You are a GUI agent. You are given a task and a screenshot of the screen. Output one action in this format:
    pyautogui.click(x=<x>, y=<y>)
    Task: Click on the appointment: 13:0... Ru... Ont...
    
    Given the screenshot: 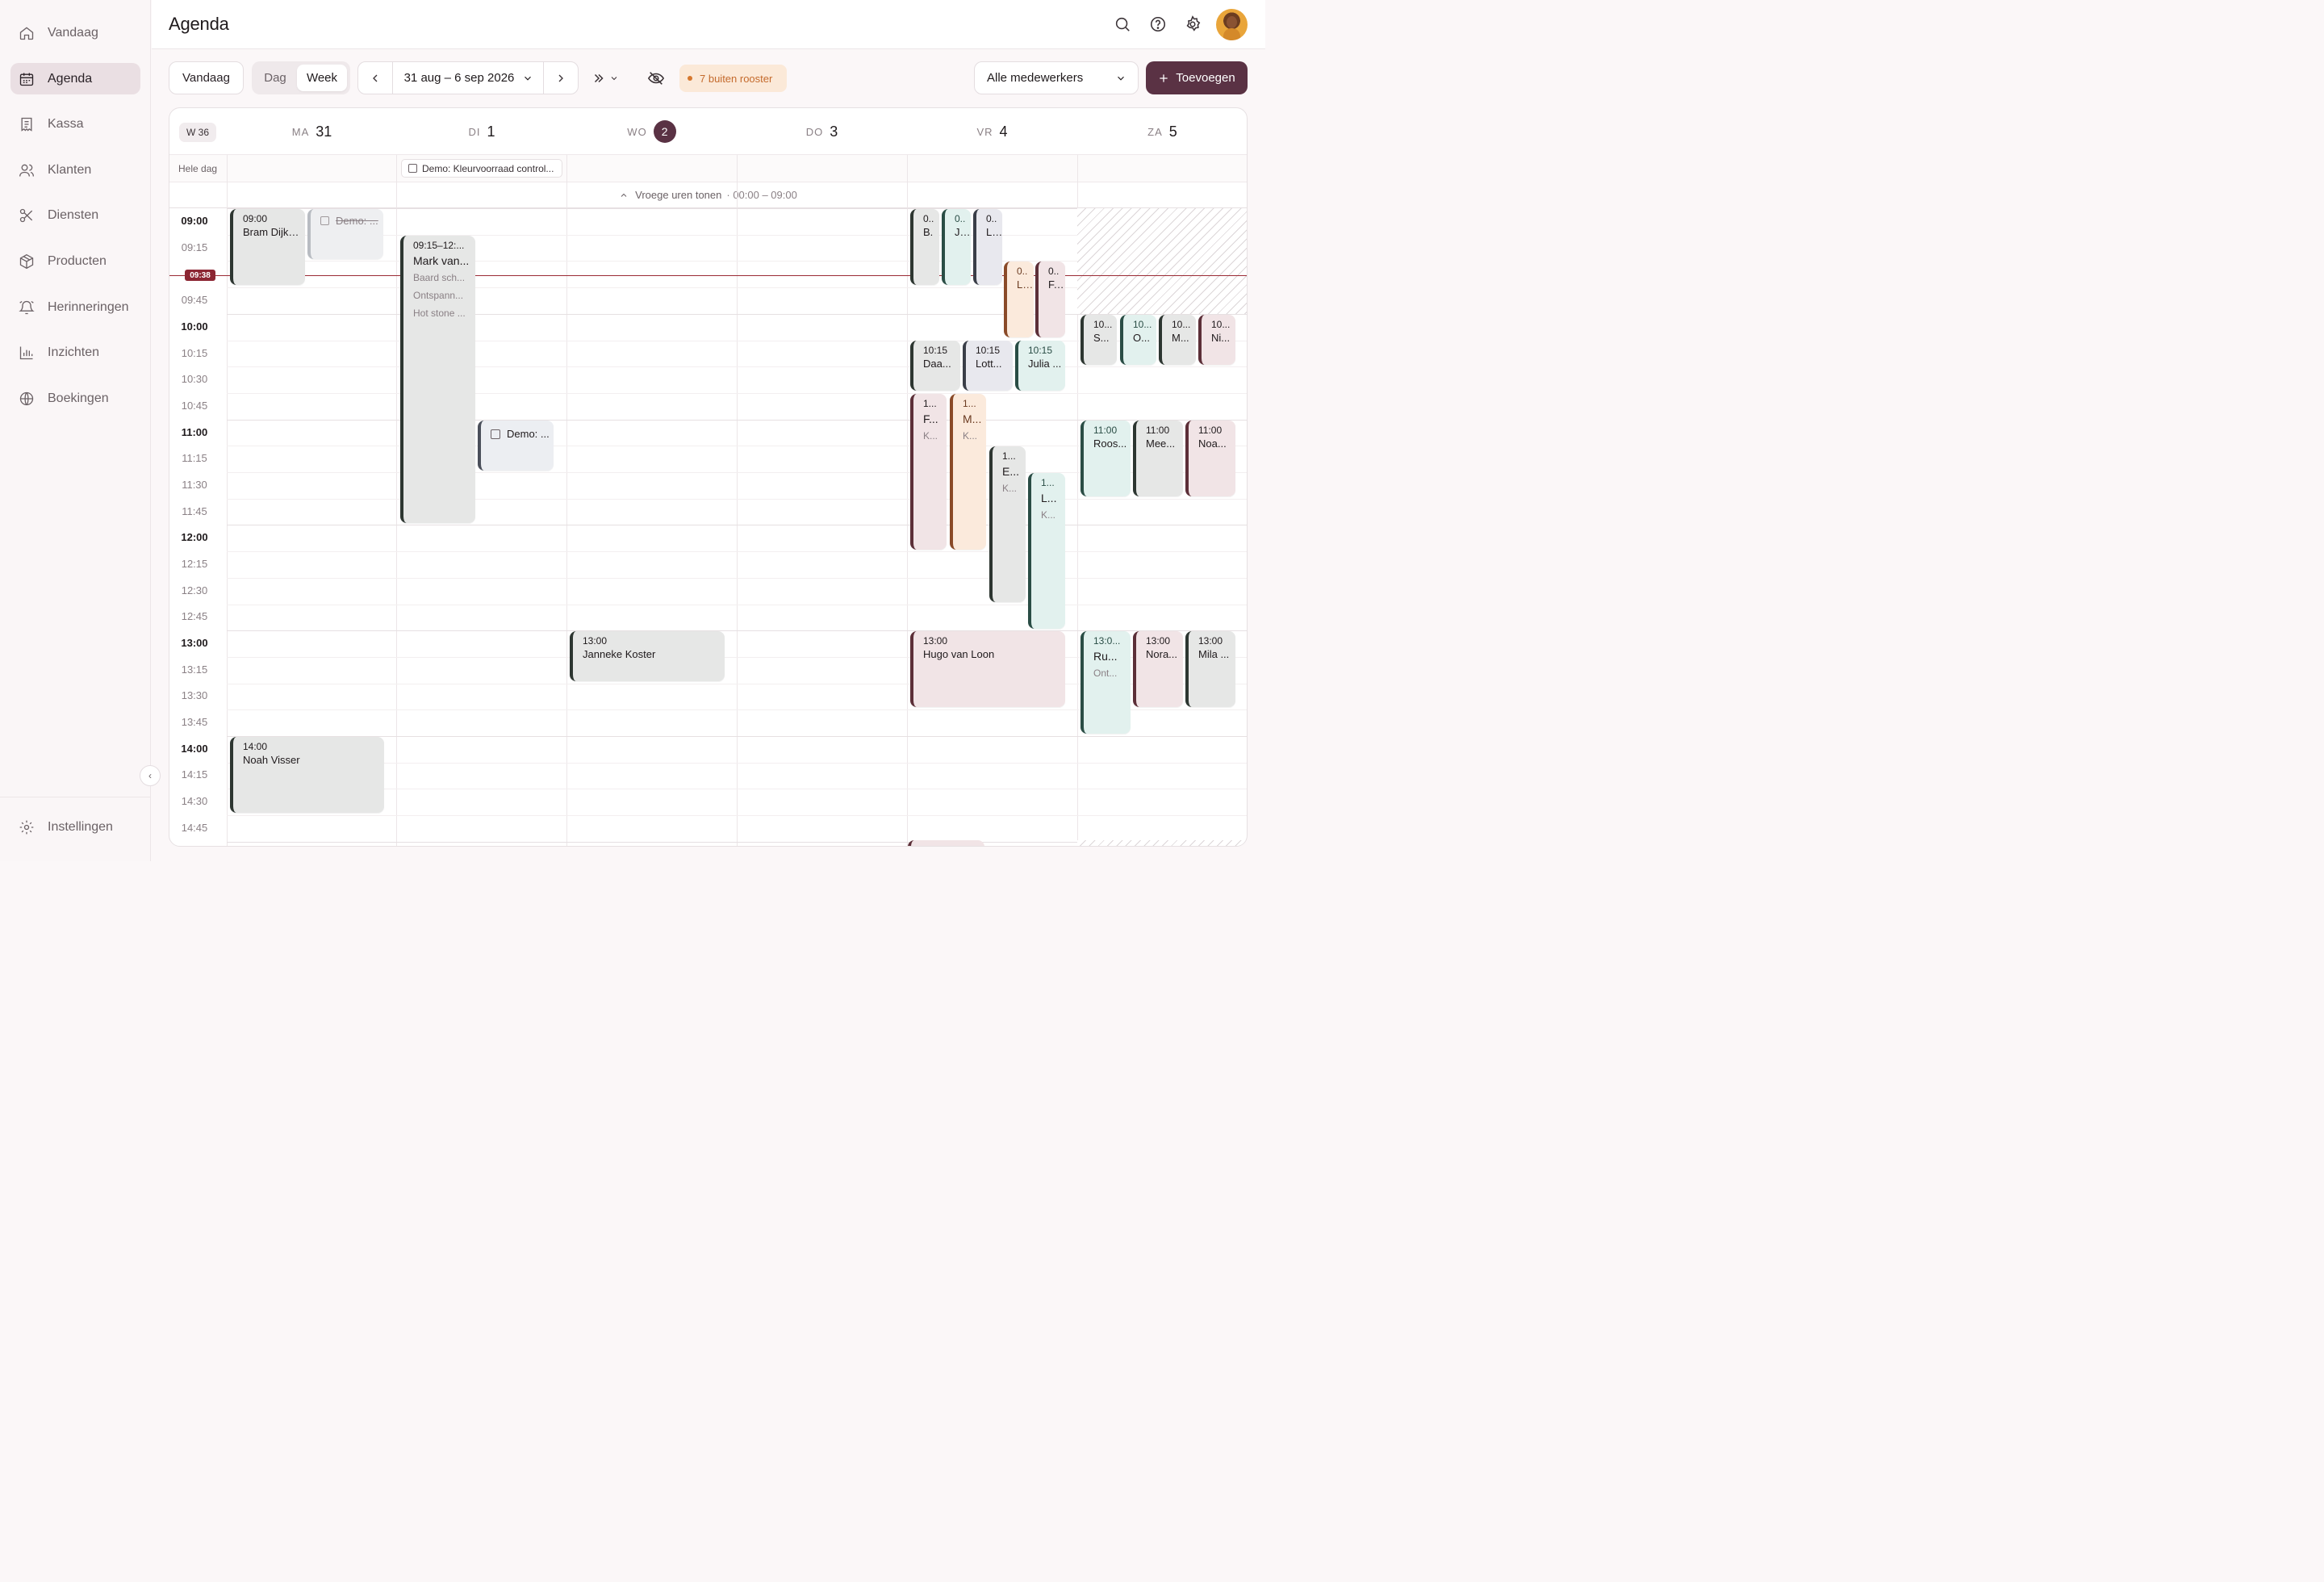 What is the action you would take?
    pyautogui.click(x=1105, y=682)
    